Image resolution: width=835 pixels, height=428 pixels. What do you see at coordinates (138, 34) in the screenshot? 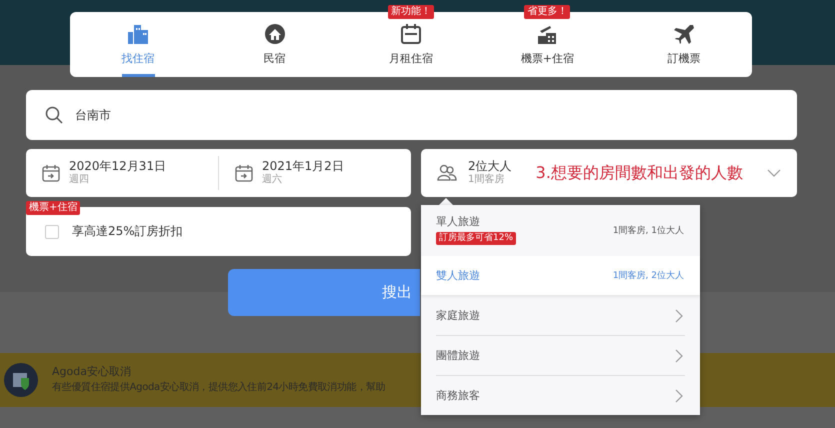
I see `buildings-icon` at bounding box center [138, 34].